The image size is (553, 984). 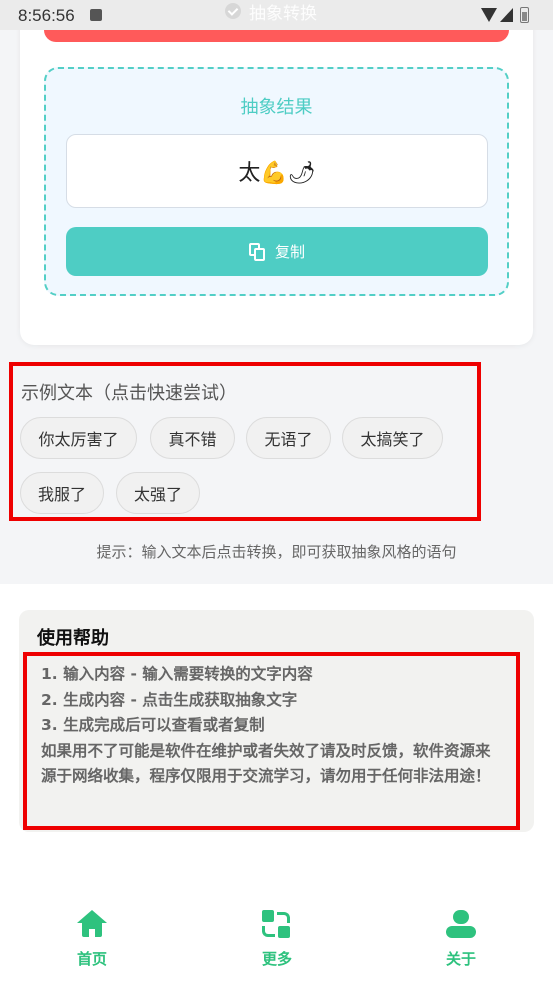 I want to click on check-circle-icon, so click(x=233, y=11).